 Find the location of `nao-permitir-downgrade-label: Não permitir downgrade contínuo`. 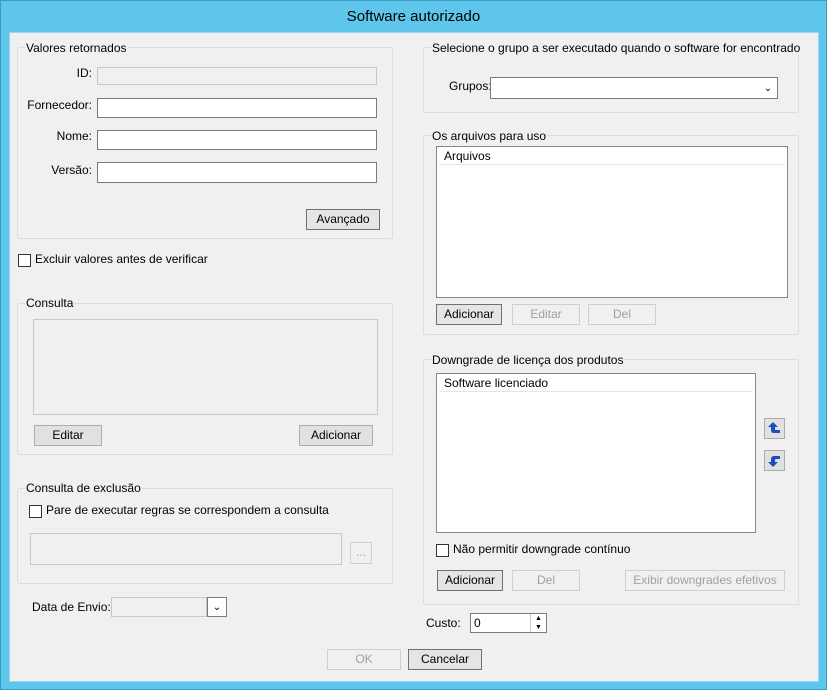

nao-permitir-downgrade-label: Não permitir downgrade contínuo is located at coordinates (542, 549).